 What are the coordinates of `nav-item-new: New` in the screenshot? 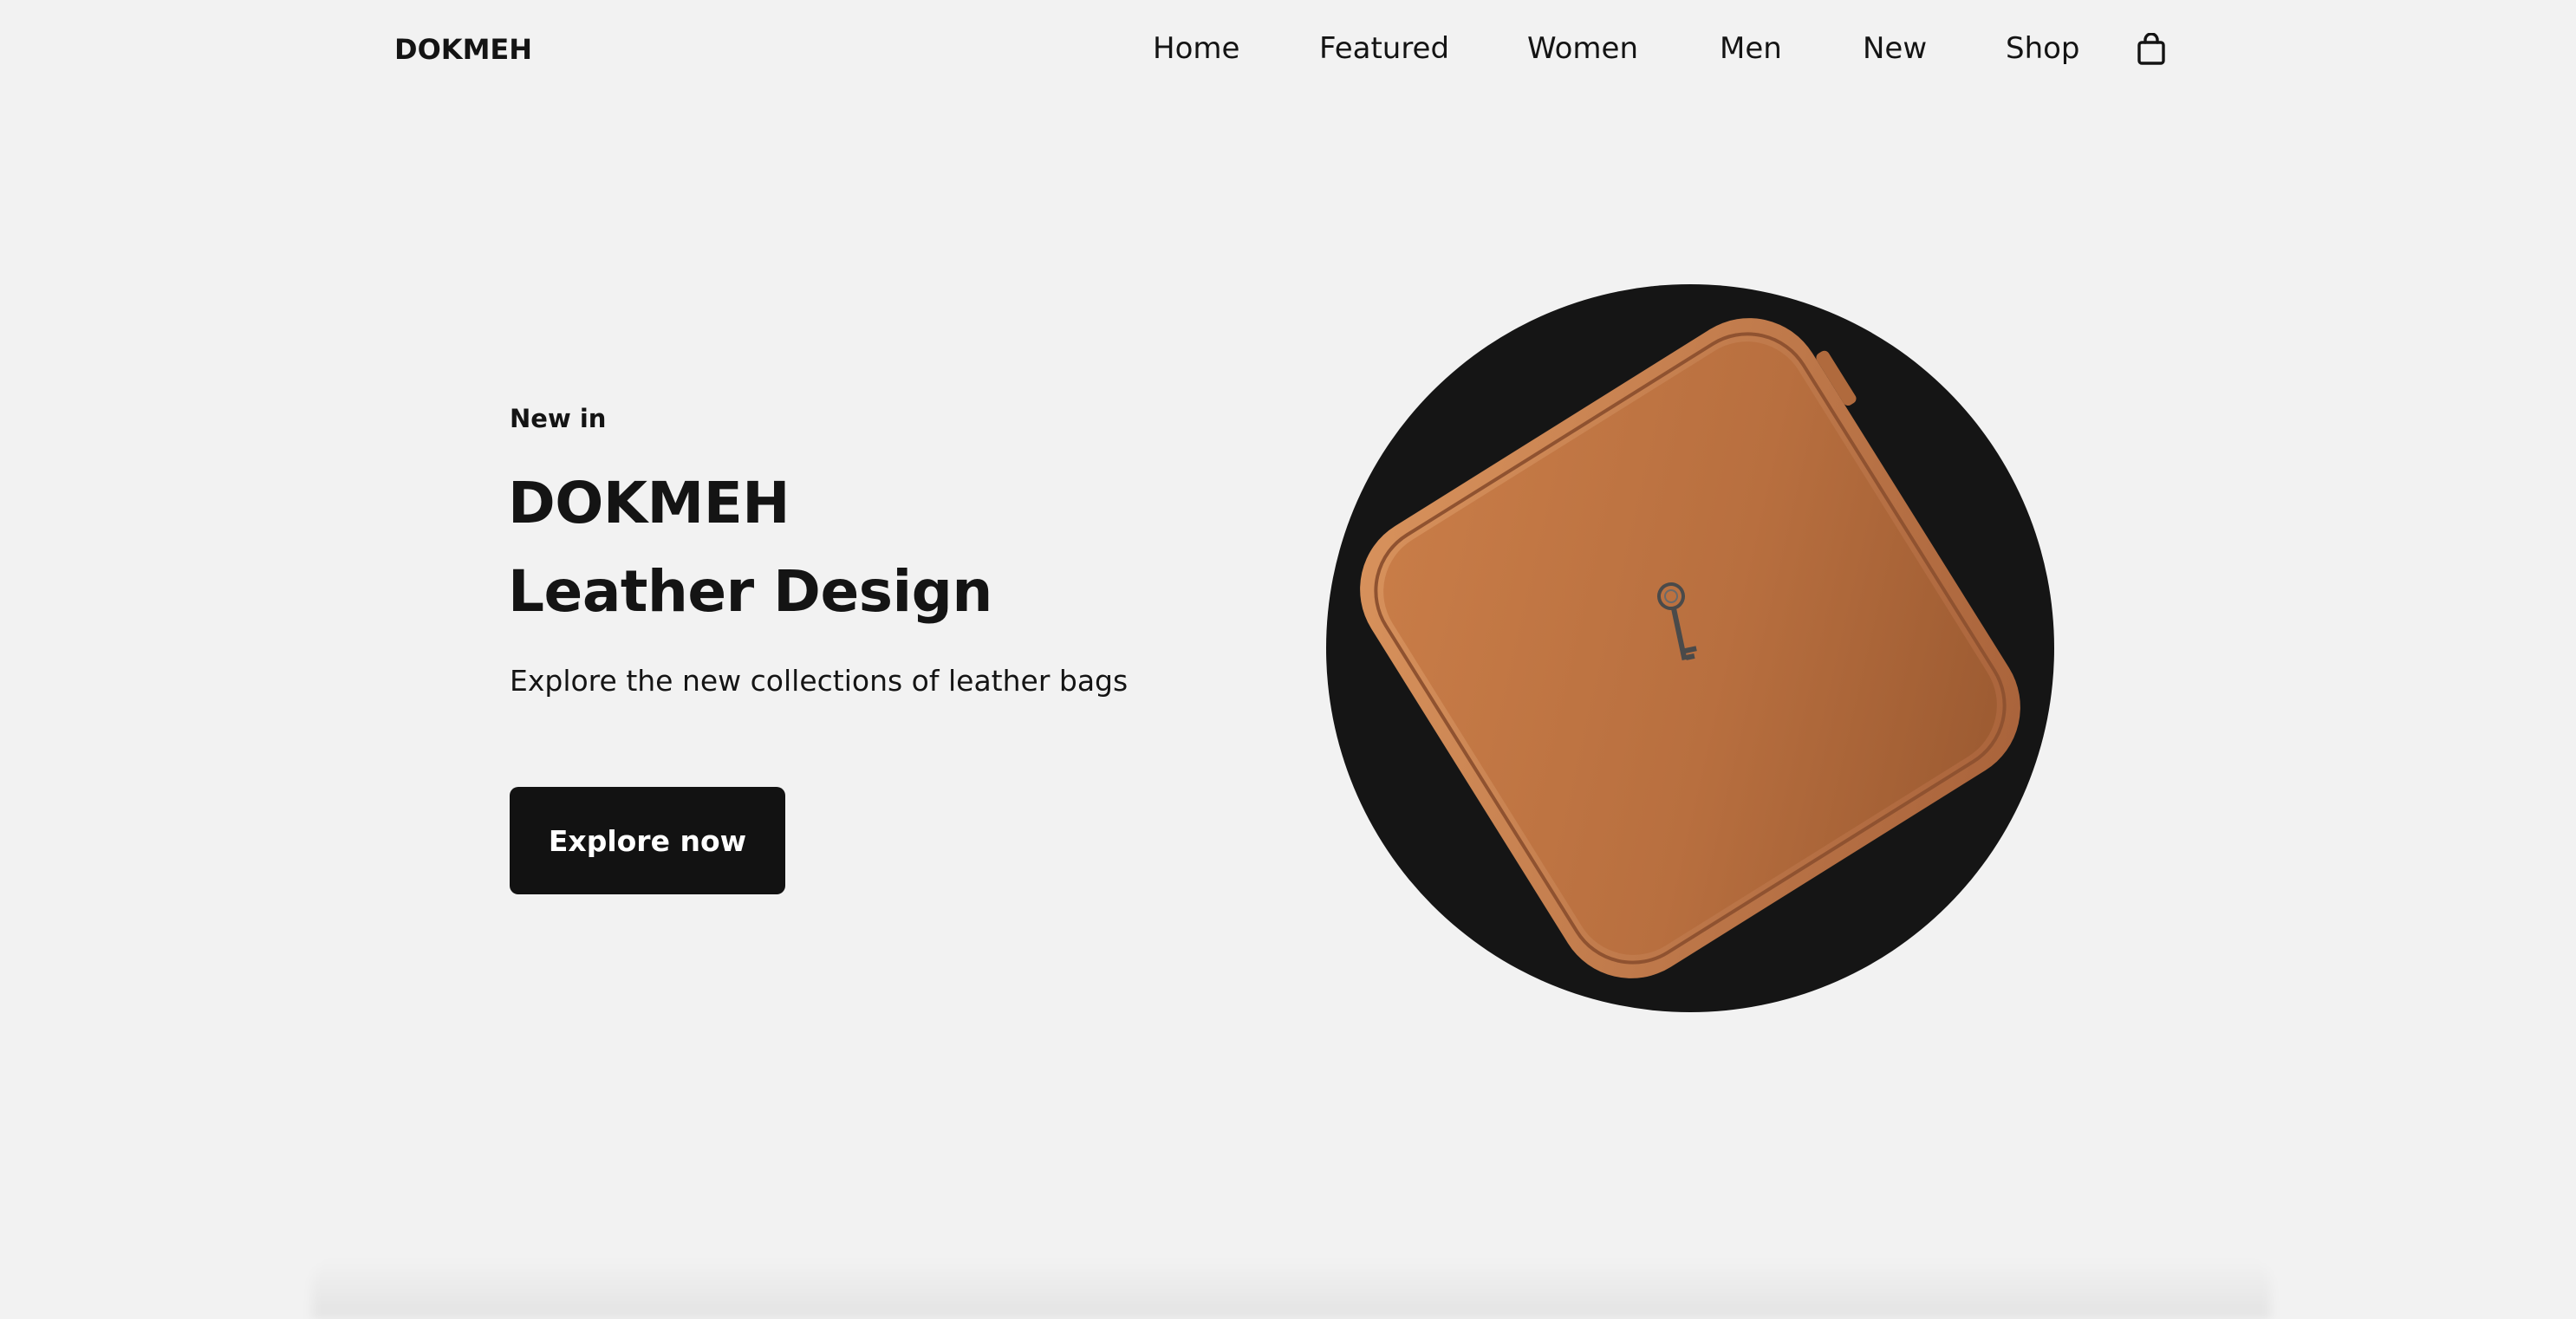 It's located at (1895, 48).